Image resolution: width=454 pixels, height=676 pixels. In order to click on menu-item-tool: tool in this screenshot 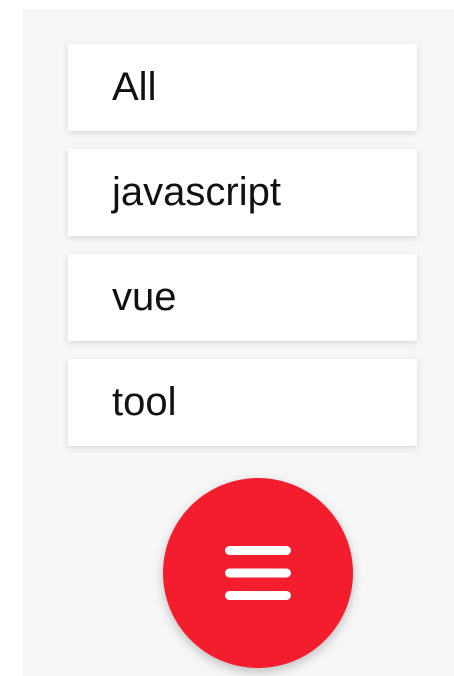, I will do `click(242, 402)`.